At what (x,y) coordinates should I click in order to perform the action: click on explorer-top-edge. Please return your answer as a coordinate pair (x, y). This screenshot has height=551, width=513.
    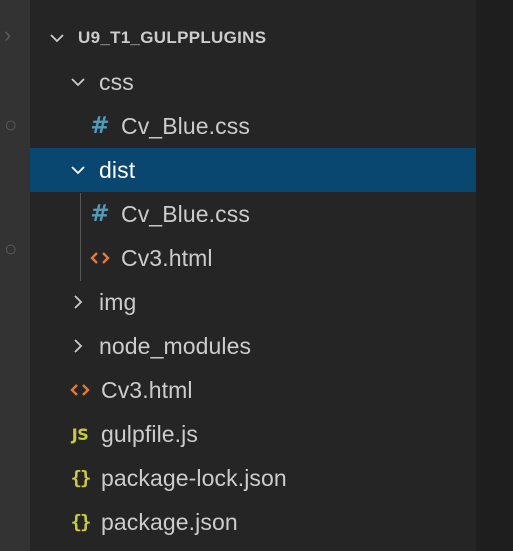
    Looking at the image, I should click on (253, 5).